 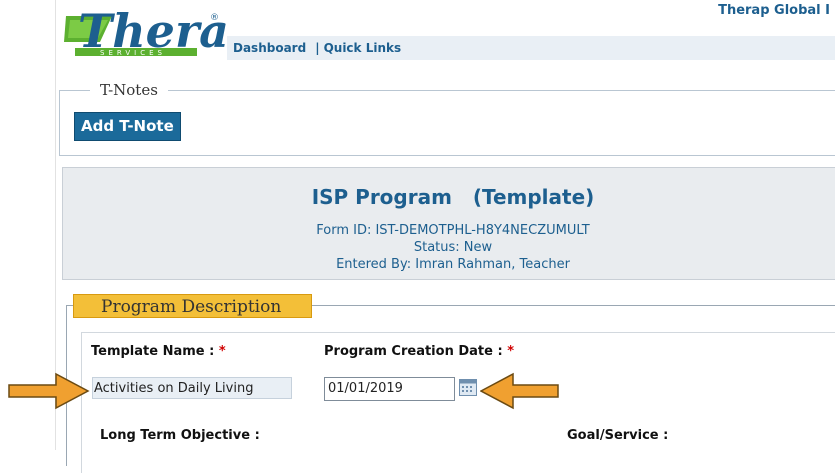 I want to click on long-term-objective-label: Long Term Objective :, so click(x=180, y=435).